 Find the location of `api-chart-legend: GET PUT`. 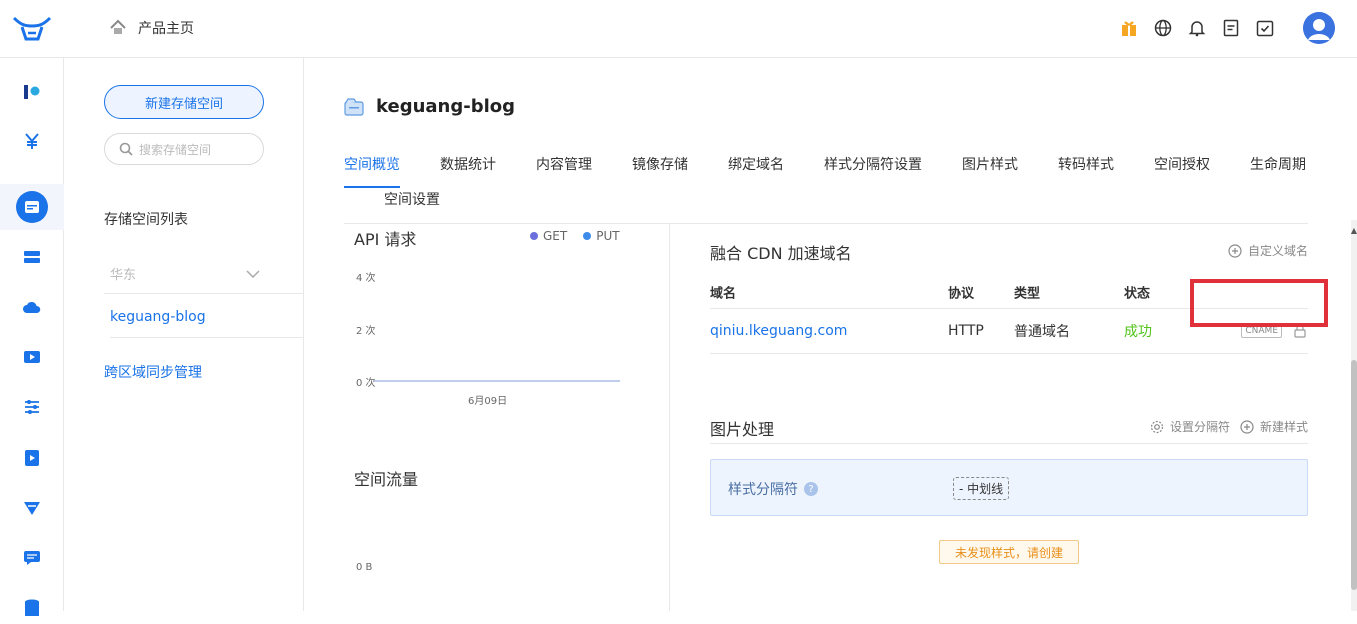

api-chart-legend: GET PUT is located at coordinates (575, 236).